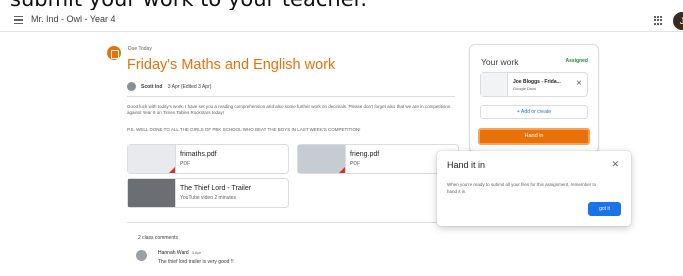 The width and height of the screenshot is (683, 276). What do you see at coordinates (216, 188) in the screenshot?
I see `attachment-name: The Thief Lord - Trailer` at bounding box center [216, 188].